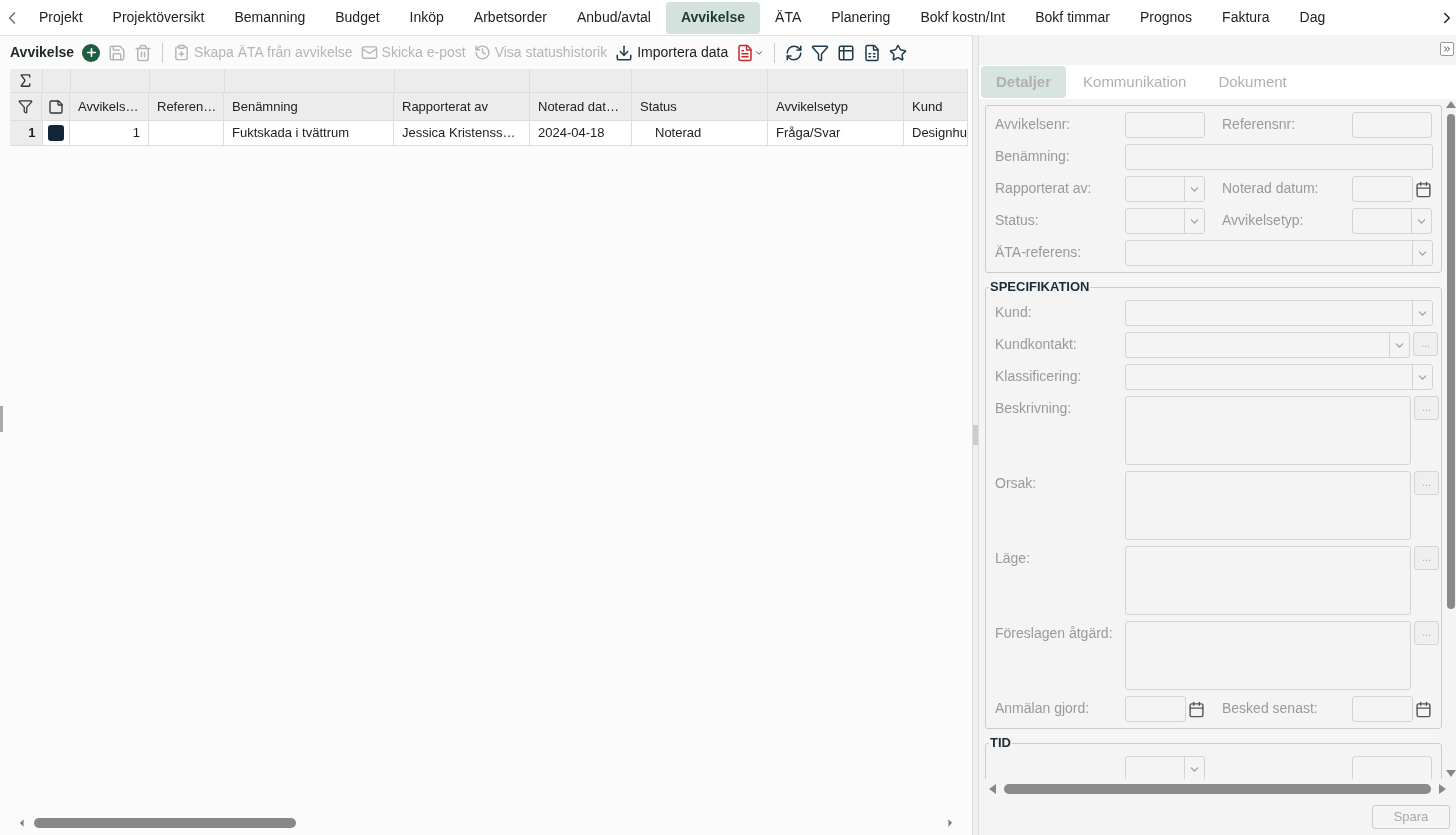  What do you see at coordinates (963, 17) in the screenshot?
I see `tab: Bokf kostn/Int` at bounding box center [963, 17].